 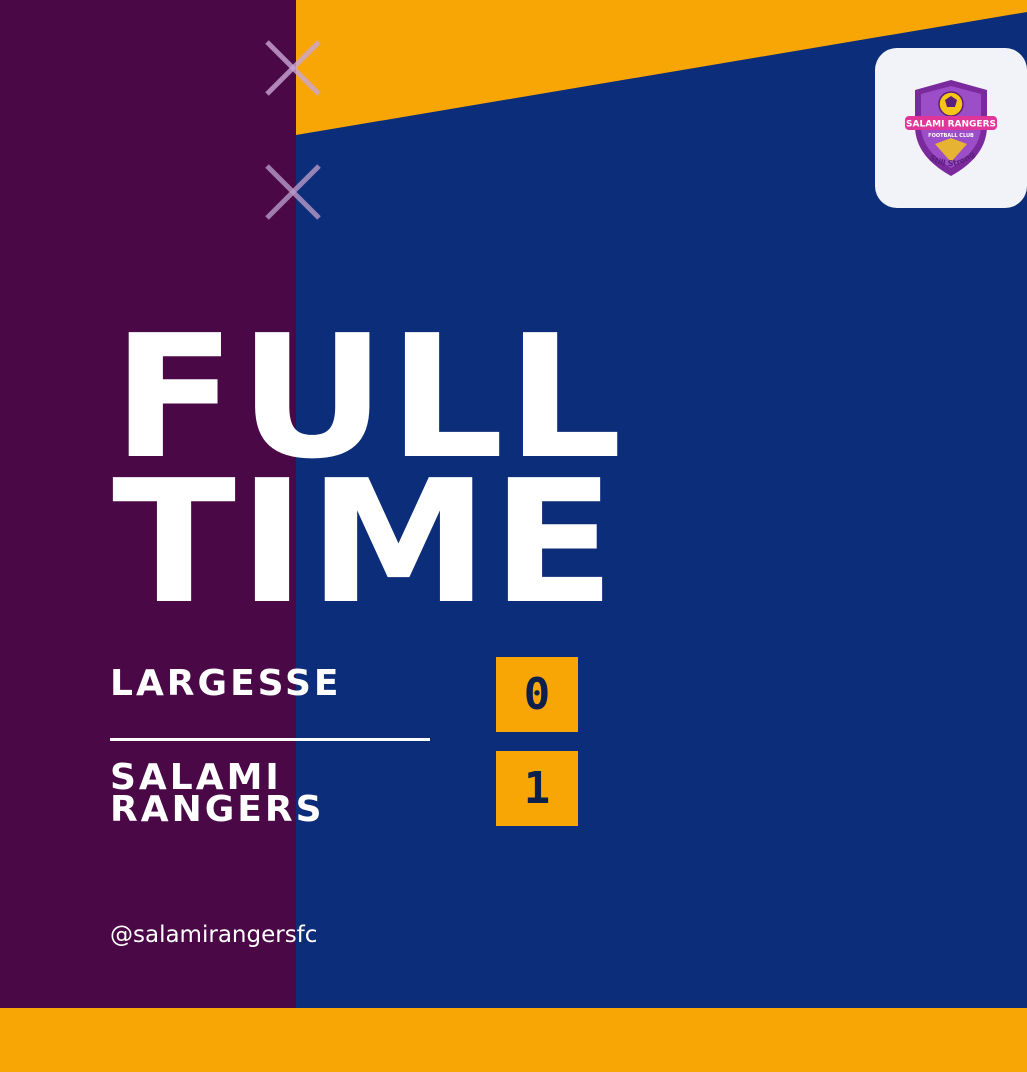 What do you see at coordinates (365, 543) in the screenshot?
I see `headline-time: TIME` at bounding box center [365, 543].